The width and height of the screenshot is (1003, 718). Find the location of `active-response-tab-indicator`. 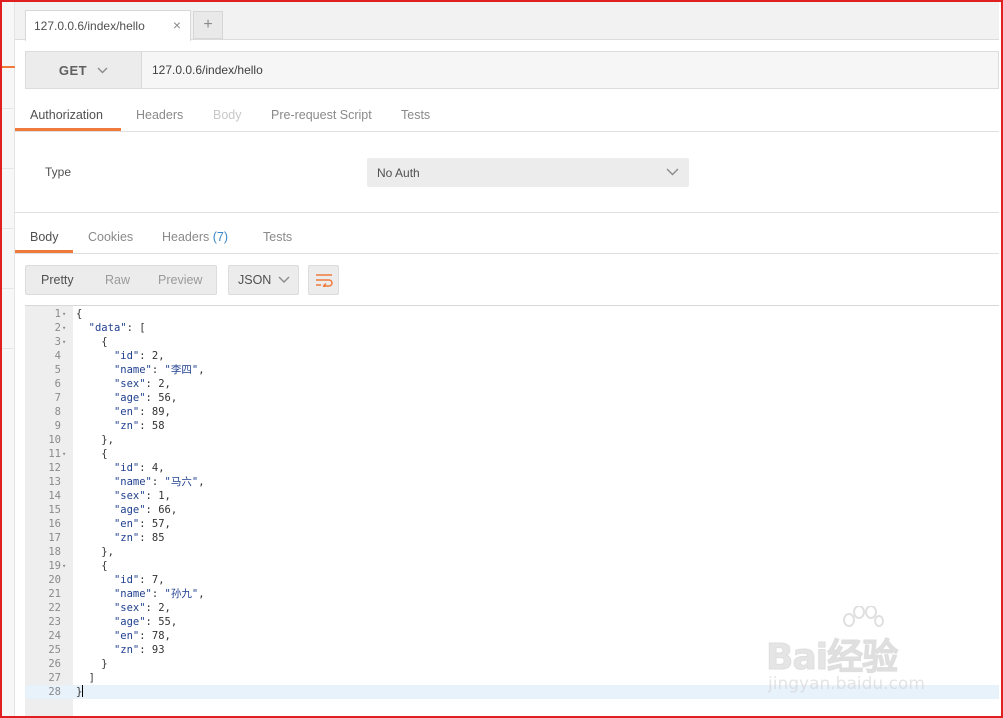

active-response-tab-indicator is located at coordinates (44, 251).